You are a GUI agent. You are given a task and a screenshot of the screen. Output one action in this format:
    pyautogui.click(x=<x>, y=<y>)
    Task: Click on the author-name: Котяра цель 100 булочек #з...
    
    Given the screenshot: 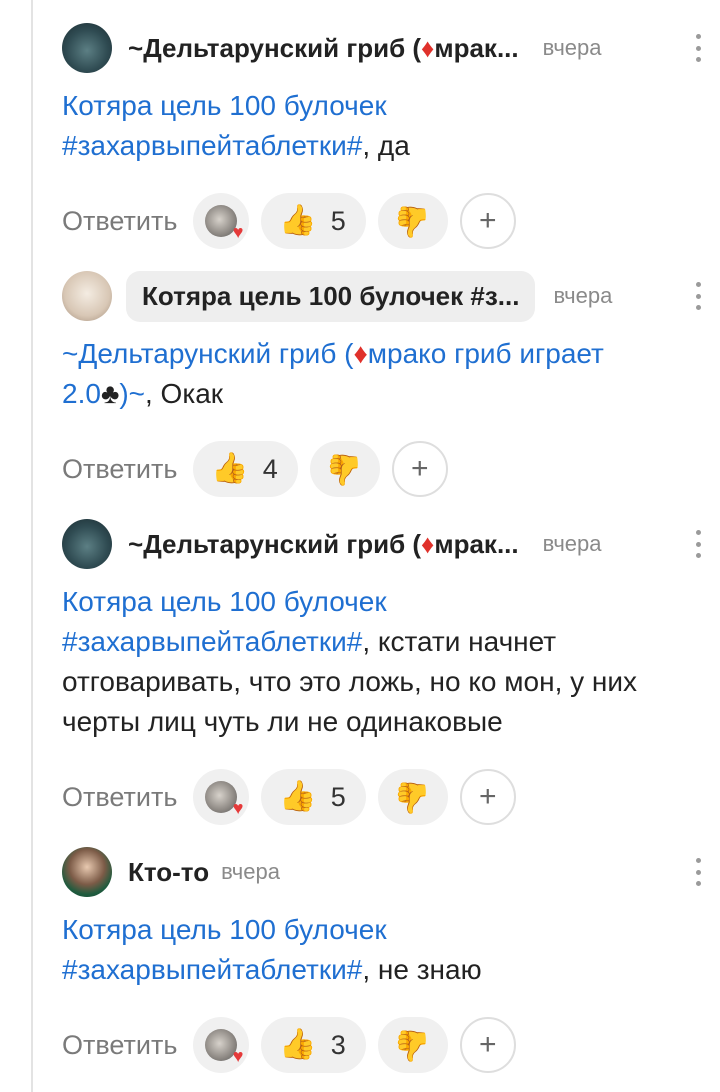 What is the action you would take?
    pyautogui.click(x=331, y=296)
    